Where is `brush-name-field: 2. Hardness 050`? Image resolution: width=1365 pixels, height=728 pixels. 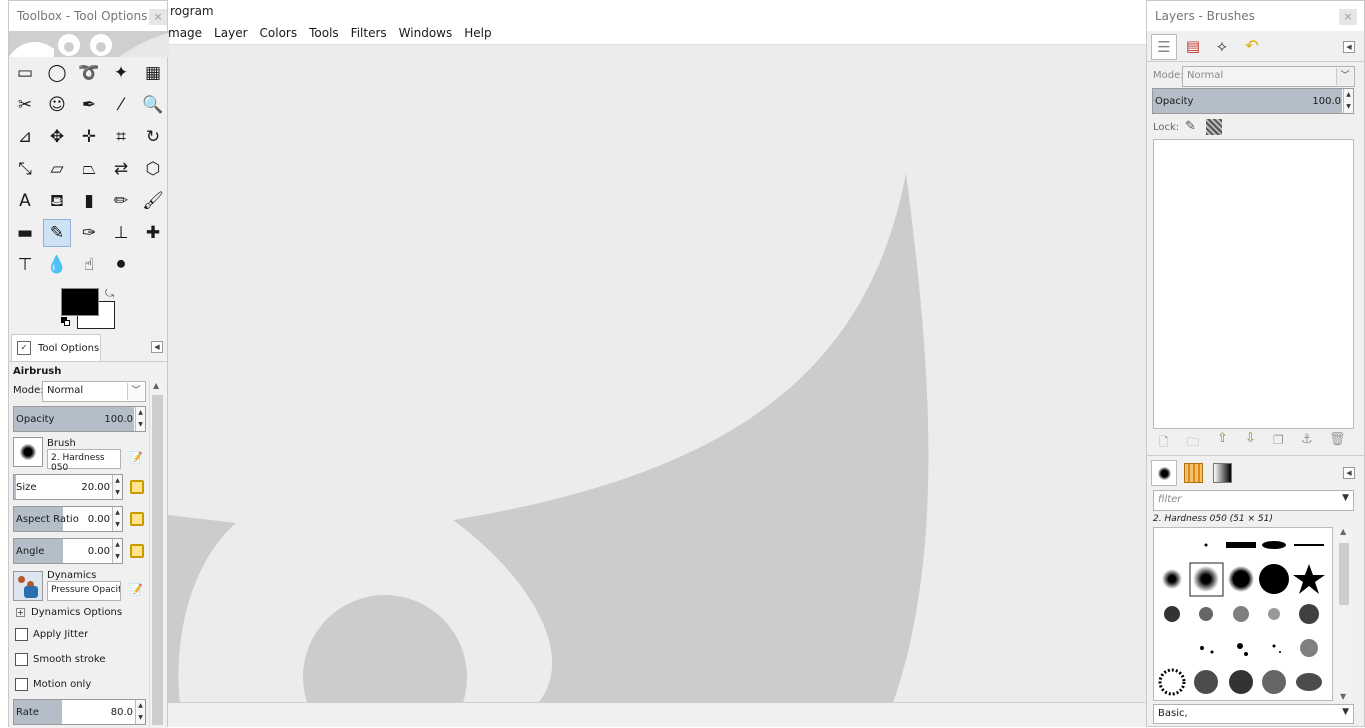 brush-name-field: 2. Hardness 050 is located at coordinates (84, 461).